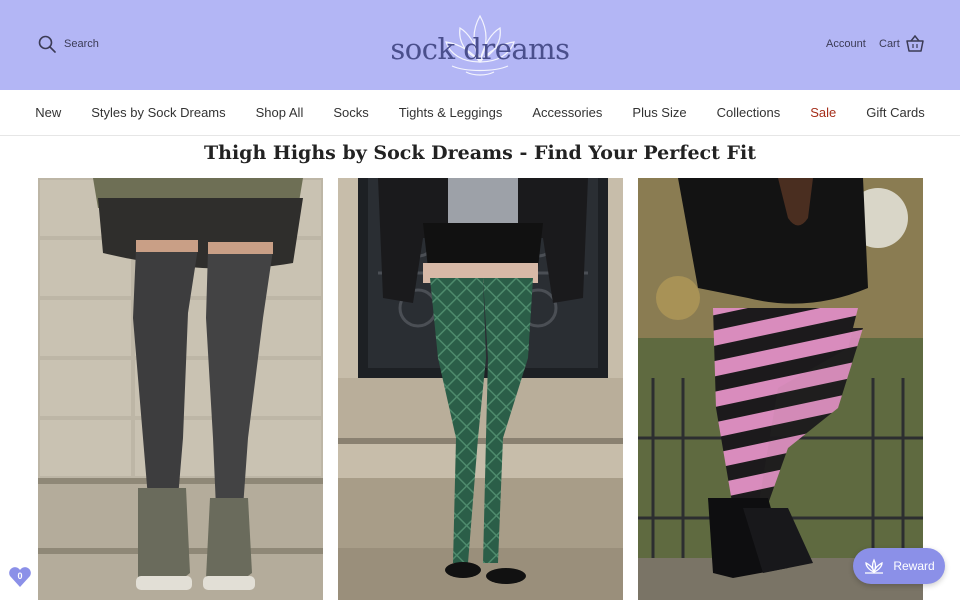 The image size is (960, 600). I want to click on nav-item-sale: Sale, so click(823, 112).